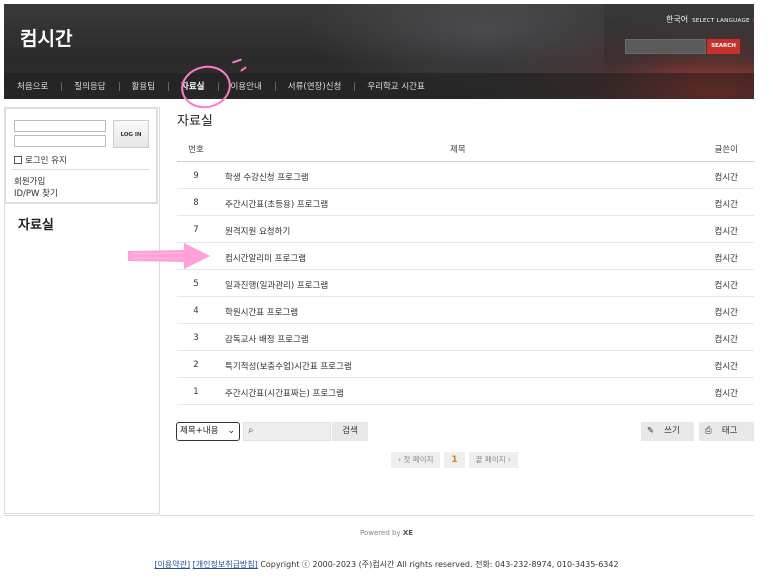 This screenshot has height=581, width=773. Describe the element at coordinates (314, 86) in the screenshot. I see `nav-item-application: 서류(연장)신청` at that location.